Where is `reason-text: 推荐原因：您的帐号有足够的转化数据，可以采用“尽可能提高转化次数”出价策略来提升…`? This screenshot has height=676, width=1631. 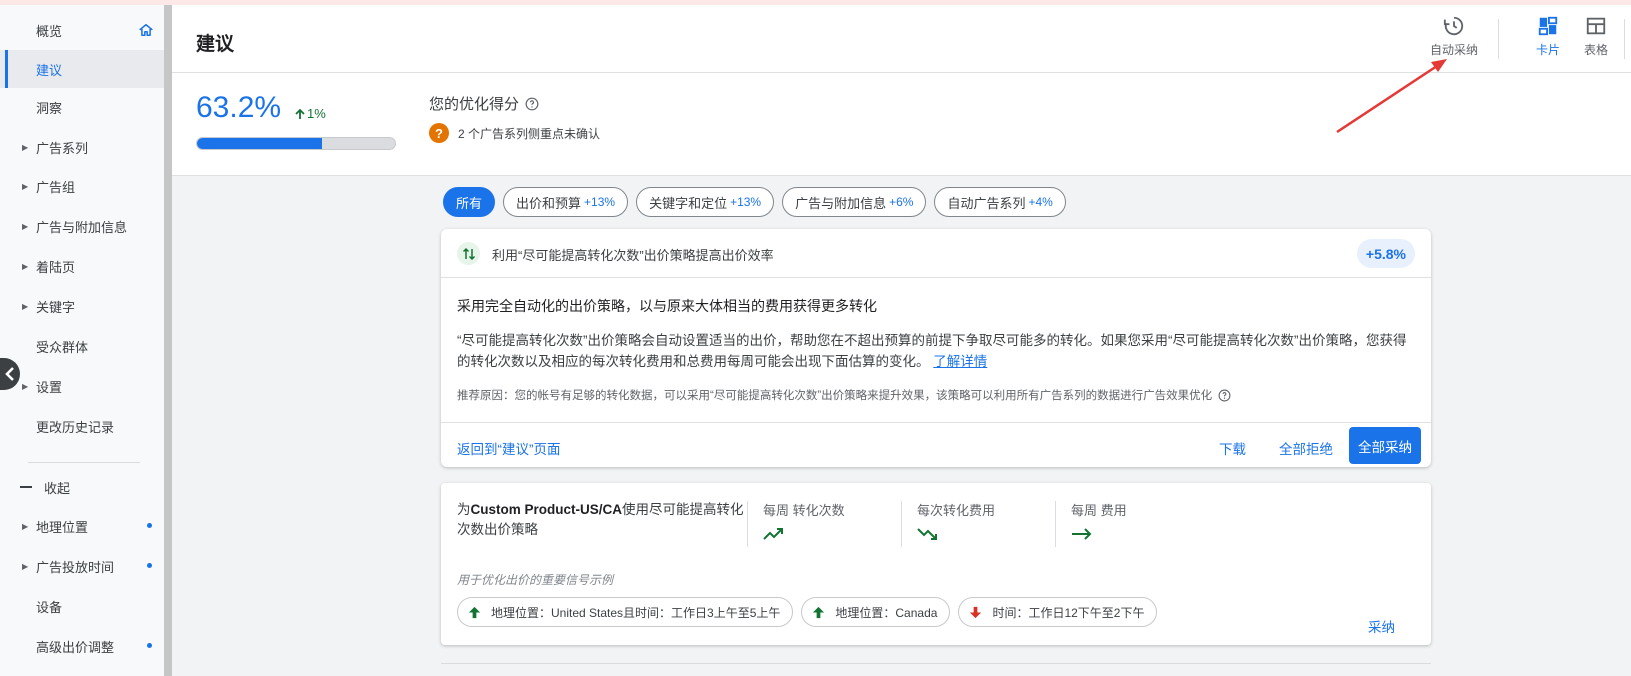 reason-text: 推荐原因：您的帐号有足够的转化数据，可以采用“尽可能提高转化次数”出价策略来提升… is located at coordinates (835, 396).